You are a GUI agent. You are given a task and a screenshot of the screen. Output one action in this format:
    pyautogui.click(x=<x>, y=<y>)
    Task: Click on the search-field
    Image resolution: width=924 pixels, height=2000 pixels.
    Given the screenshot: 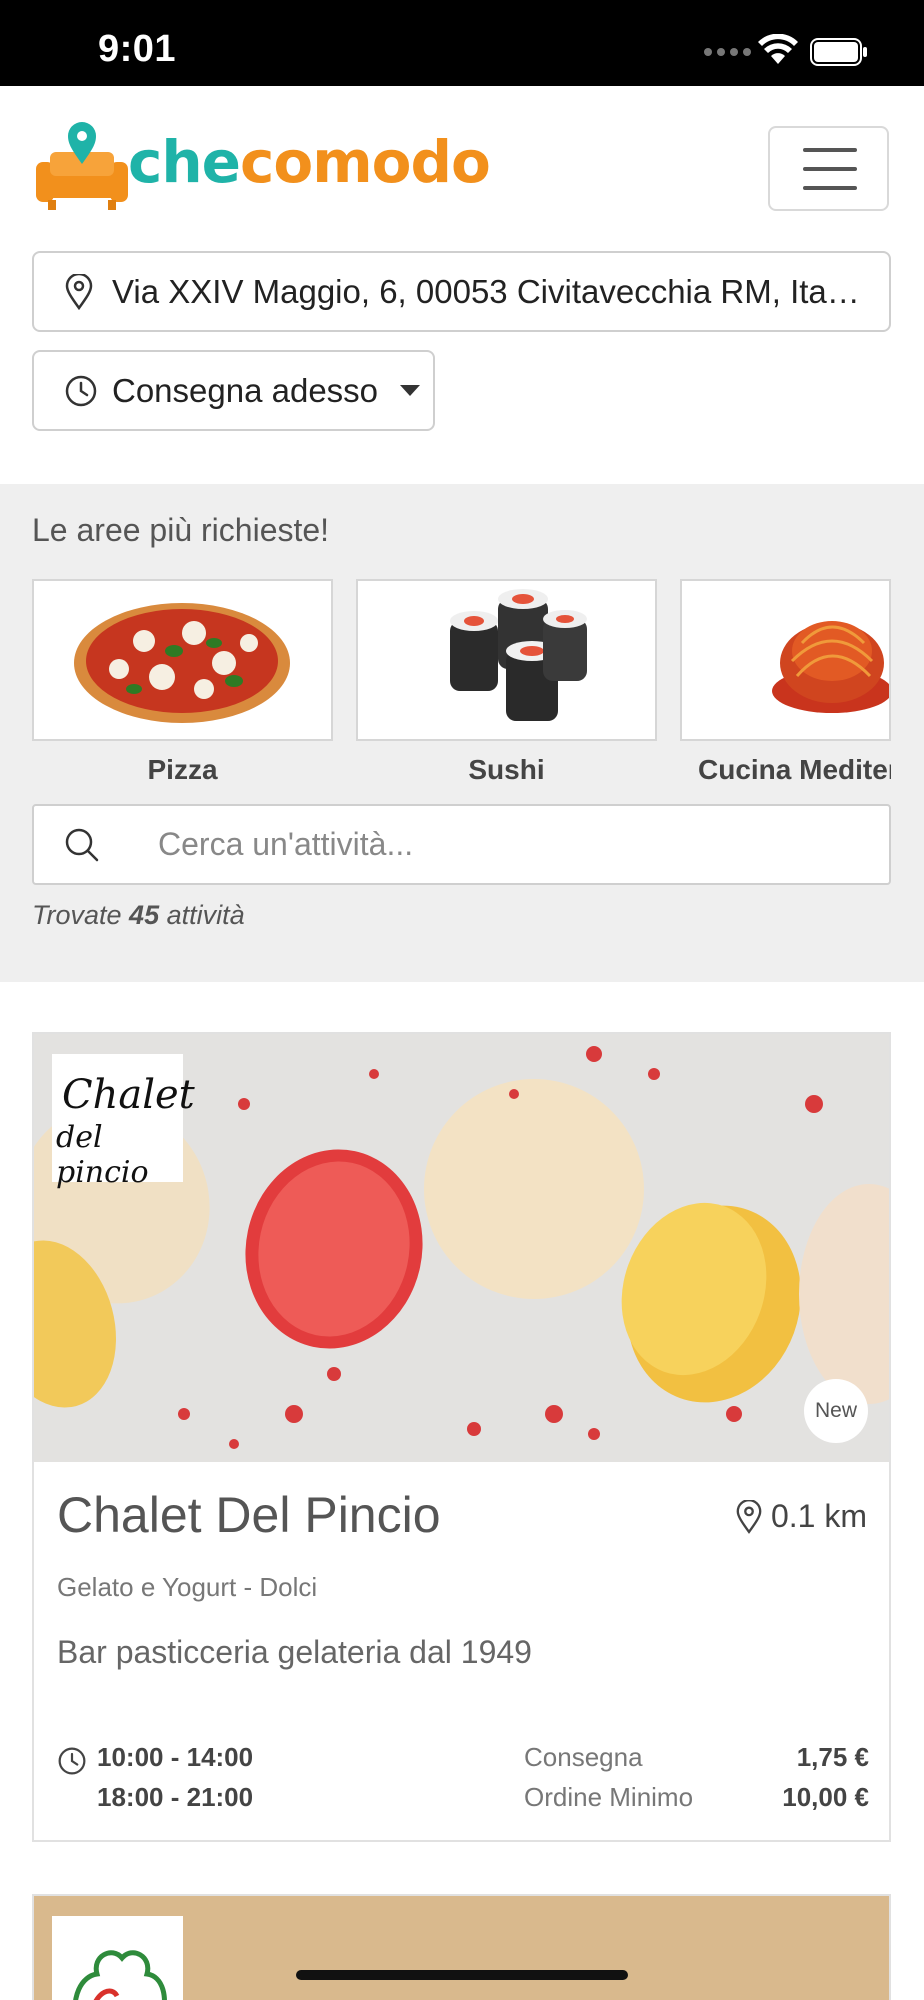 What is the action you would take?
    pyautogui.click(x=461, y=844)
    